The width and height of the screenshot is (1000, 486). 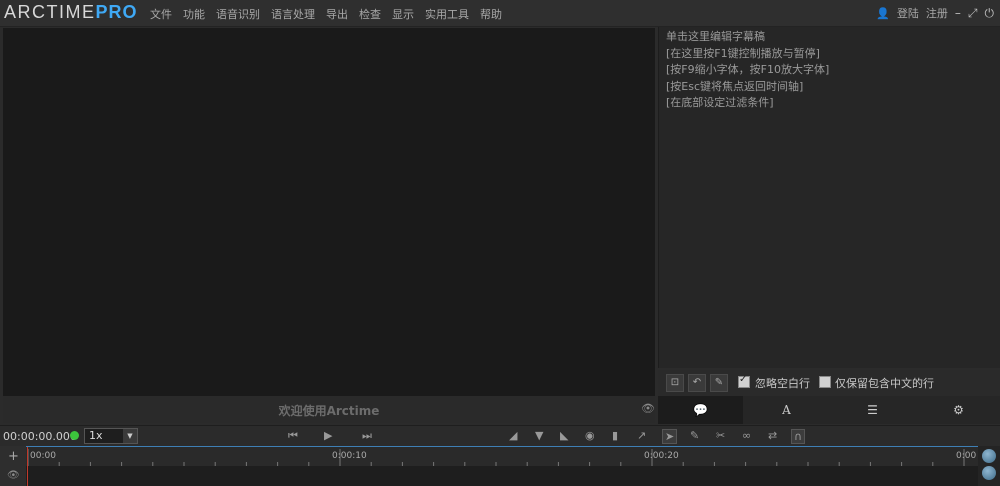 What do you see at coordinates (27, 466) in the screenshot?
I see `playhead` at bounding box center [27, 466].